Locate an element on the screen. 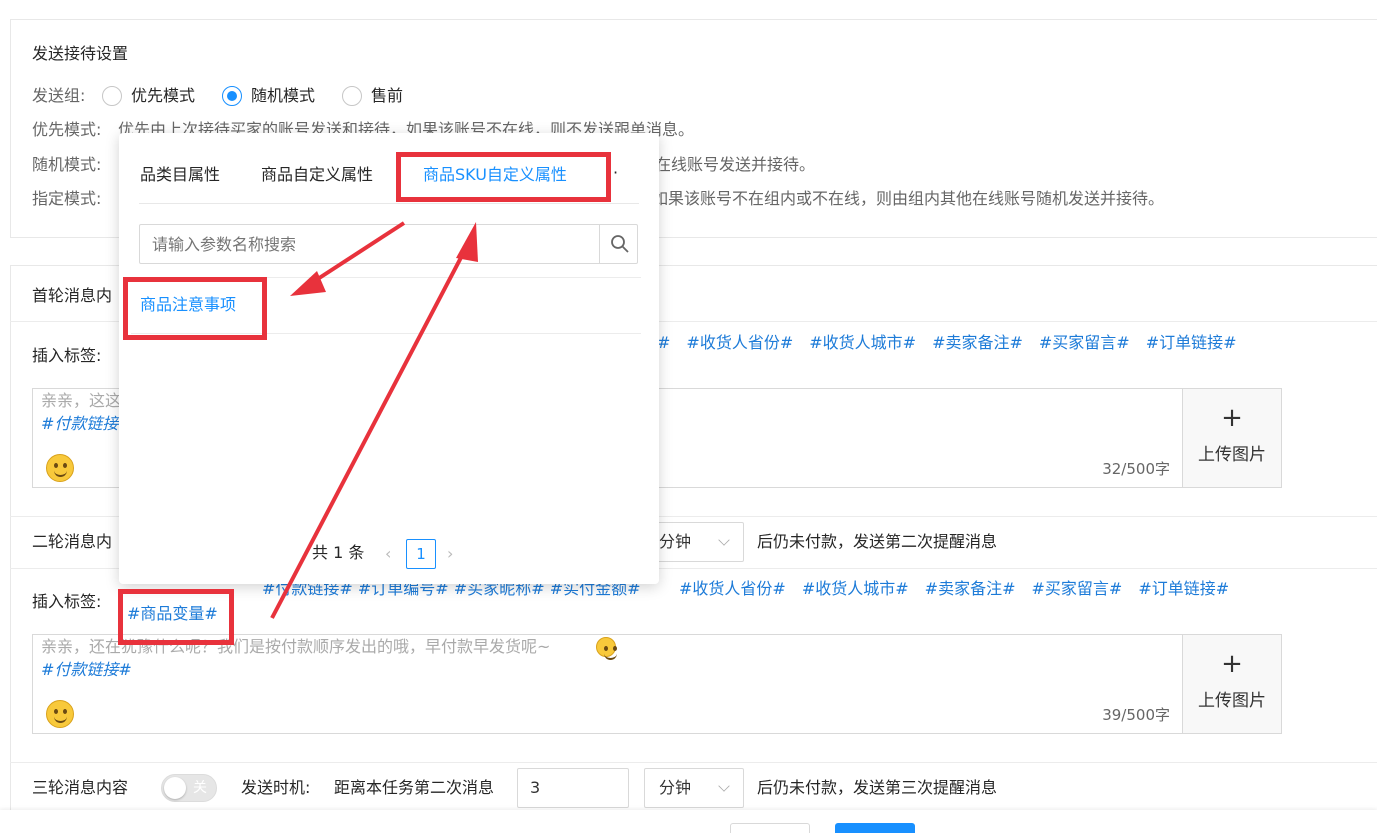  tag: # is located at coordinates (663, 342).